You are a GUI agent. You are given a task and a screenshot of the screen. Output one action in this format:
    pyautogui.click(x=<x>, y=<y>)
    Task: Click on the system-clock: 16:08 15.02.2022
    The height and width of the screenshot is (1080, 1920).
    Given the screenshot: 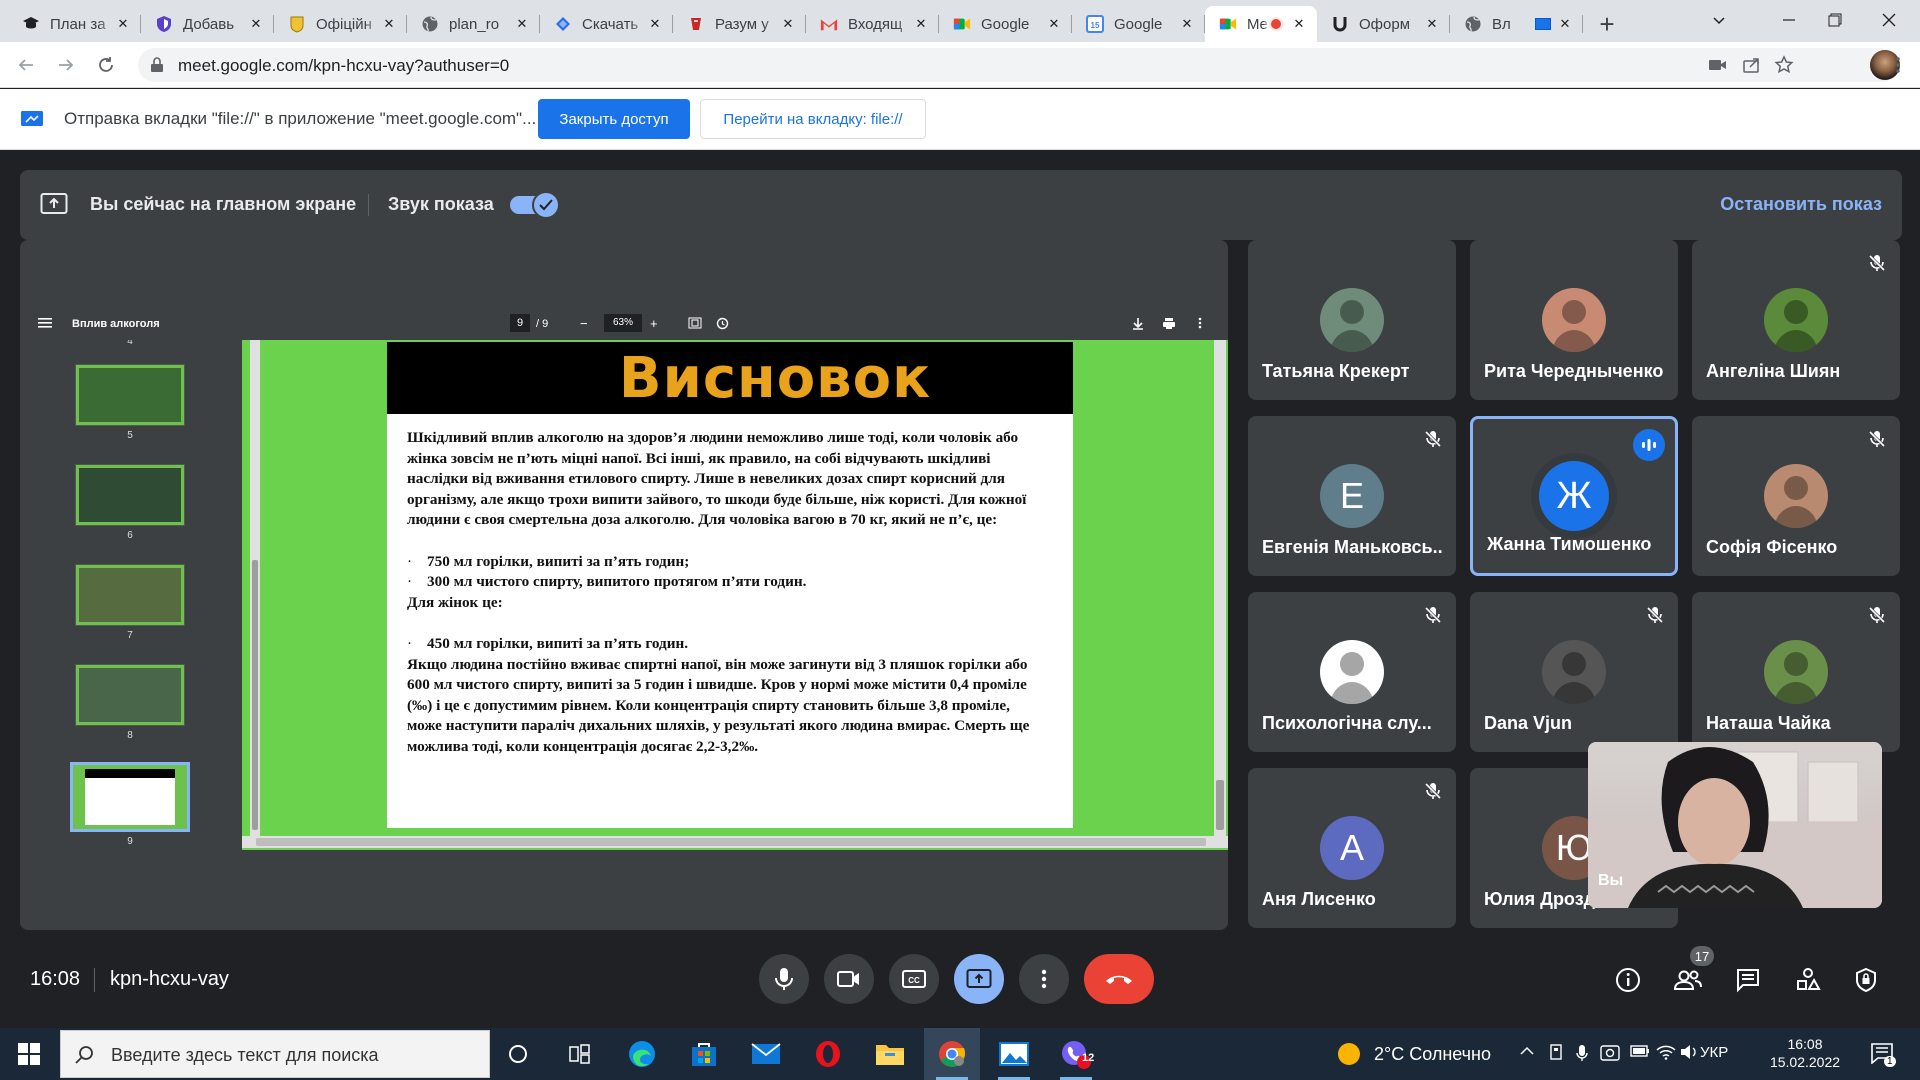 What is the action you would take?
    pyautogui.click(x=1805, y=1053)
    